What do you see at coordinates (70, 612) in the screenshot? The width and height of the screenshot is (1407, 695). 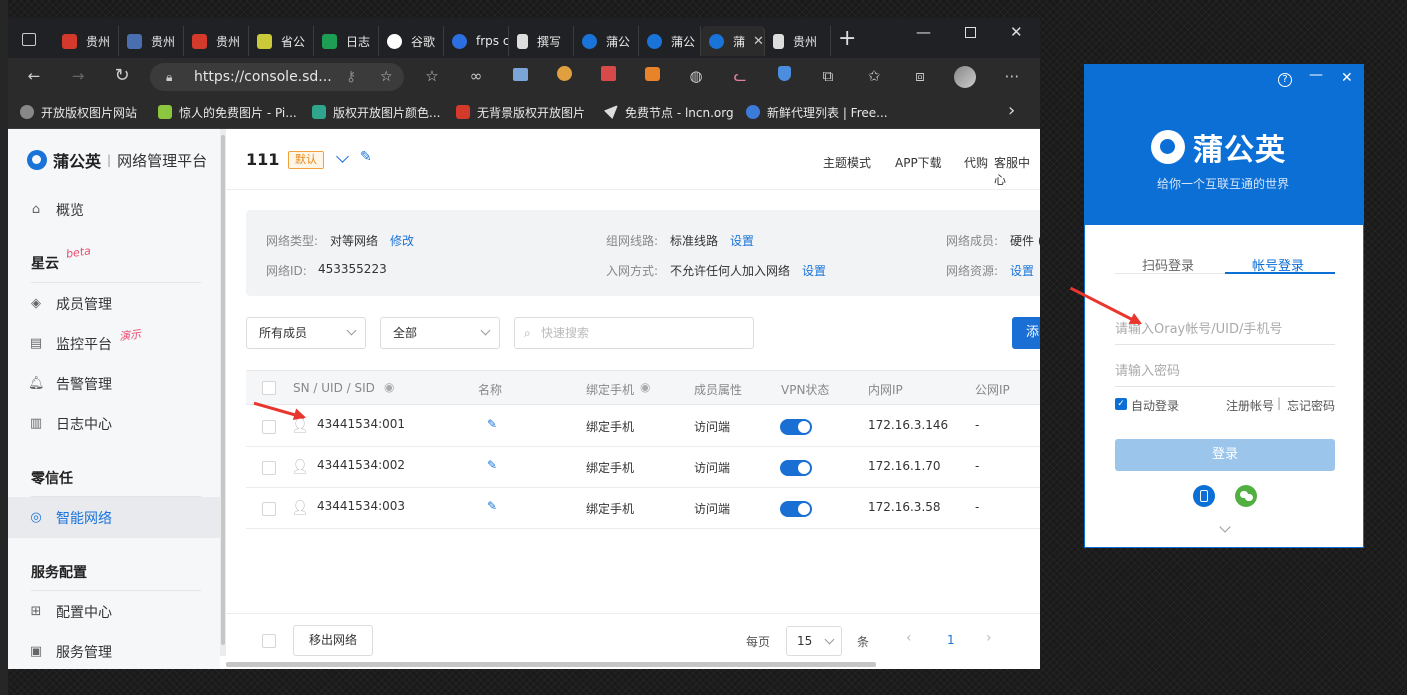 I see `sidebar-item-config: ⊞ 配置中心` at bounding box center [70, 612].